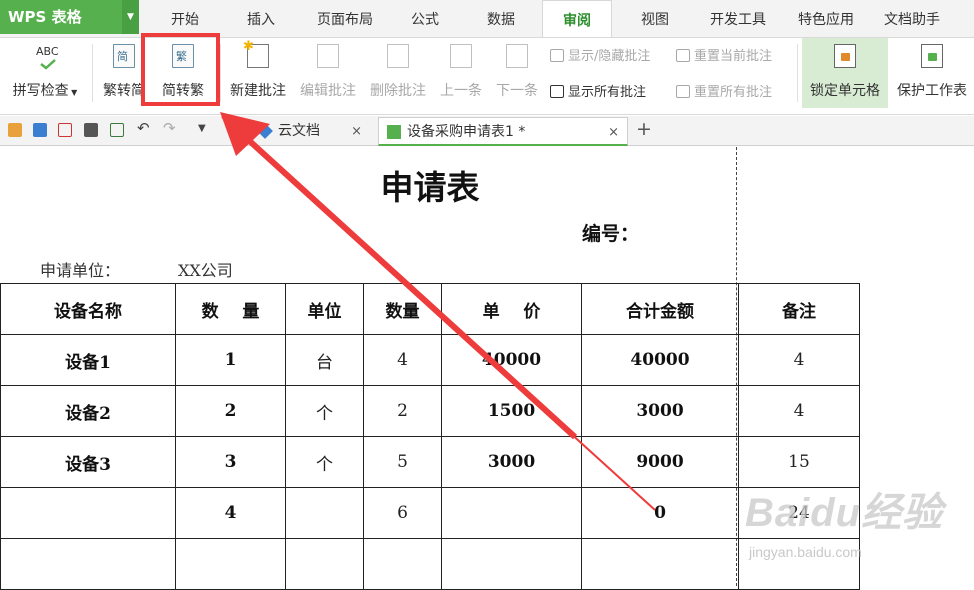  I want to click on spell-check-label: 拼写检查 ▼, so click(45, 90).